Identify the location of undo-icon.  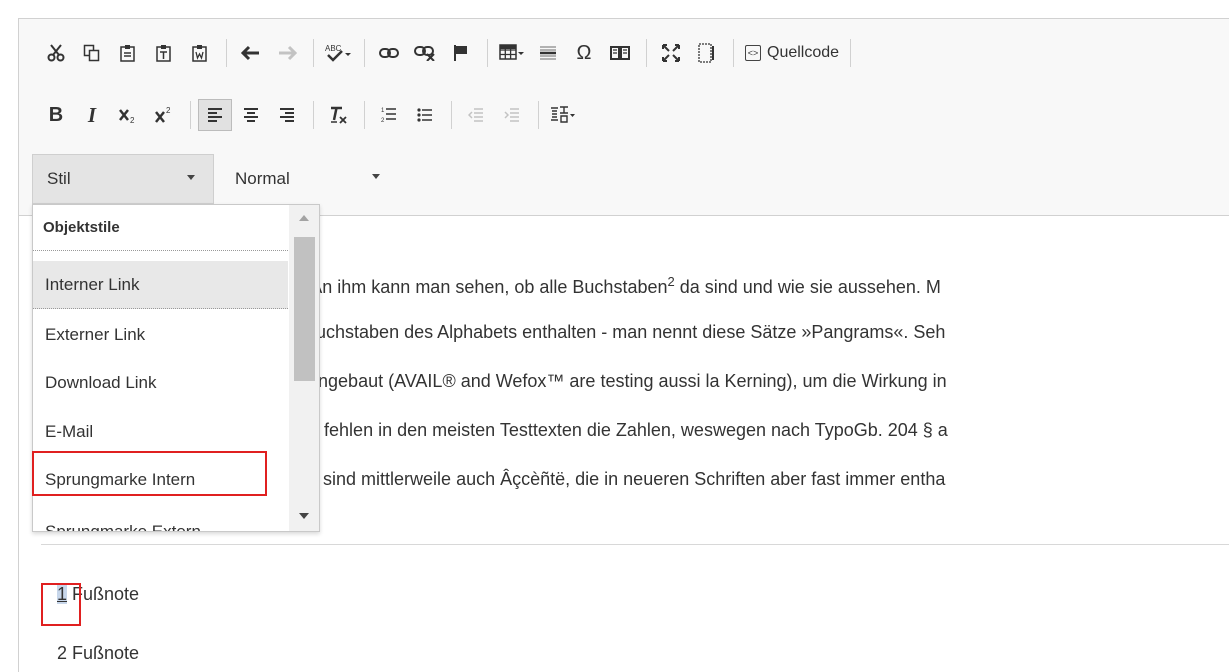
(251, 53).